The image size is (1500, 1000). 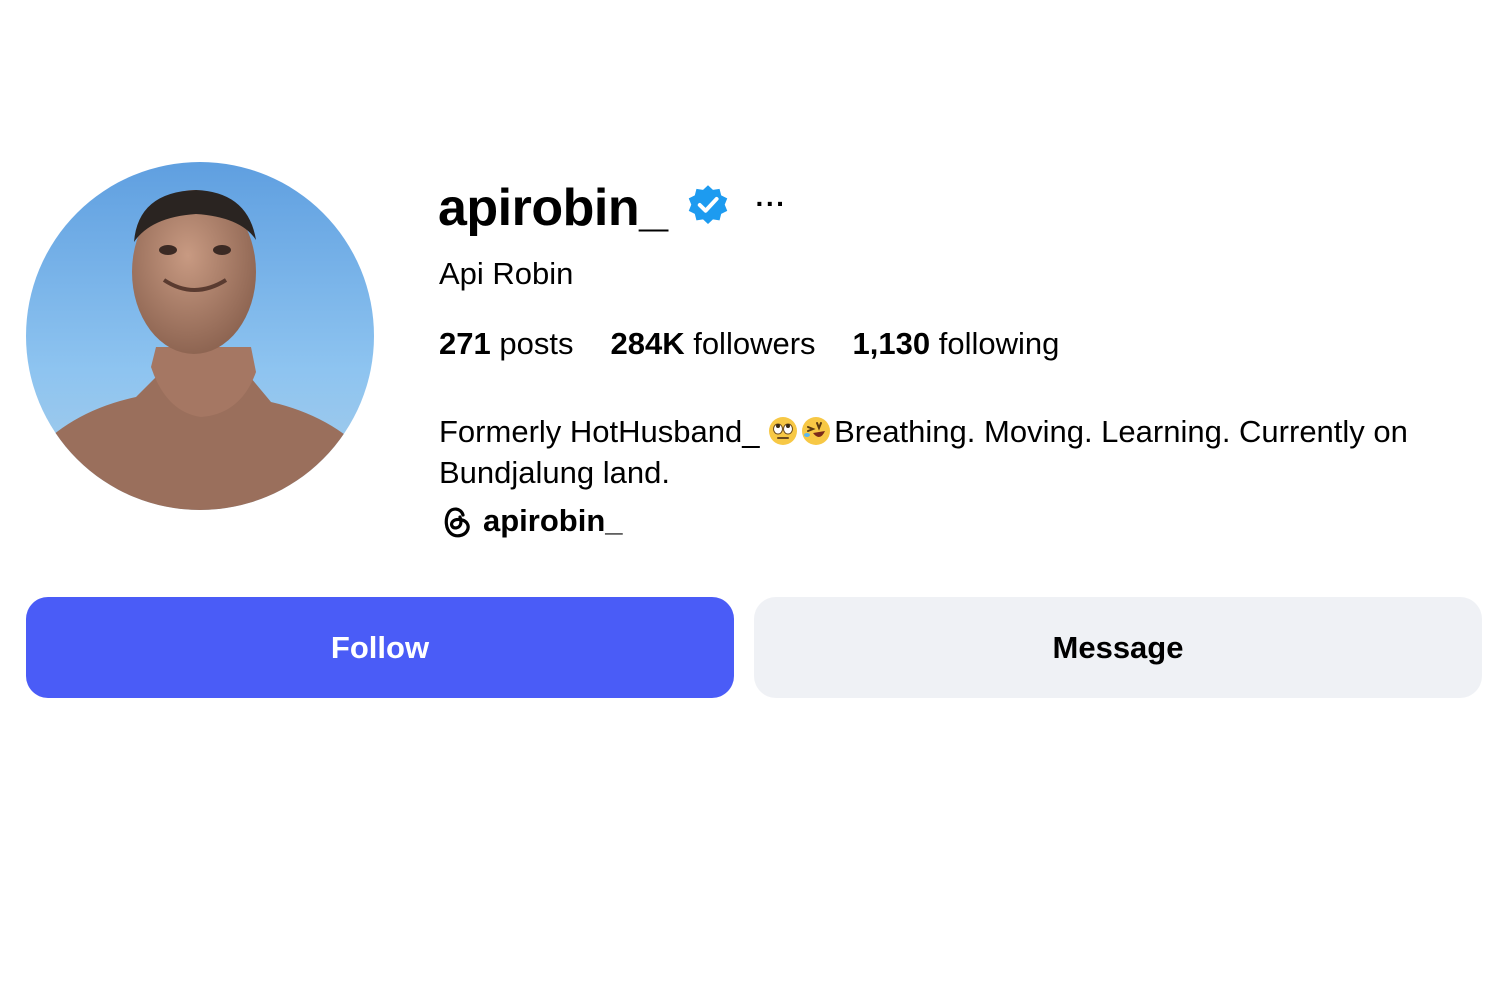 I want to click on stats-row: 271 posts 284K followers 1,130 following, so click(x=767, y=344).